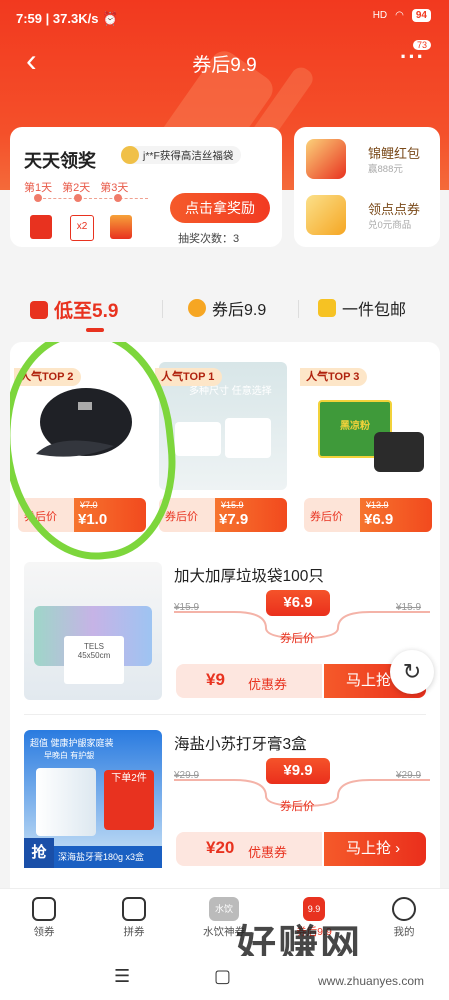 The width and height of the screenshot is (449, 1000). Describe the element at coordinates (394, 153) in the screenshot. I see `side-title: 锦鲤红包` at that location.